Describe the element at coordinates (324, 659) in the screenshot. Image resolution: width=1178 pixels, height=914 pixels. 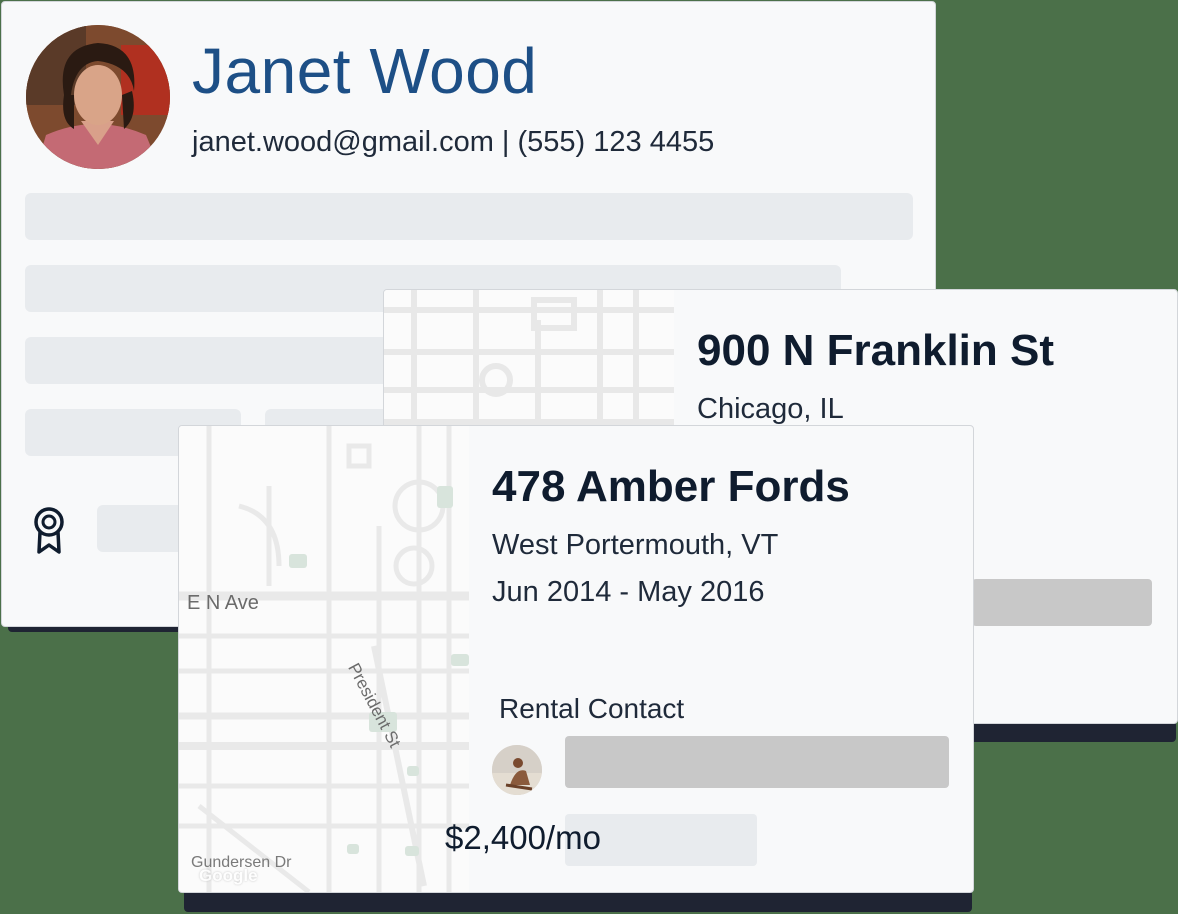
I see `map-front: E N Ave President St Gundersen Dr Google` at that location.